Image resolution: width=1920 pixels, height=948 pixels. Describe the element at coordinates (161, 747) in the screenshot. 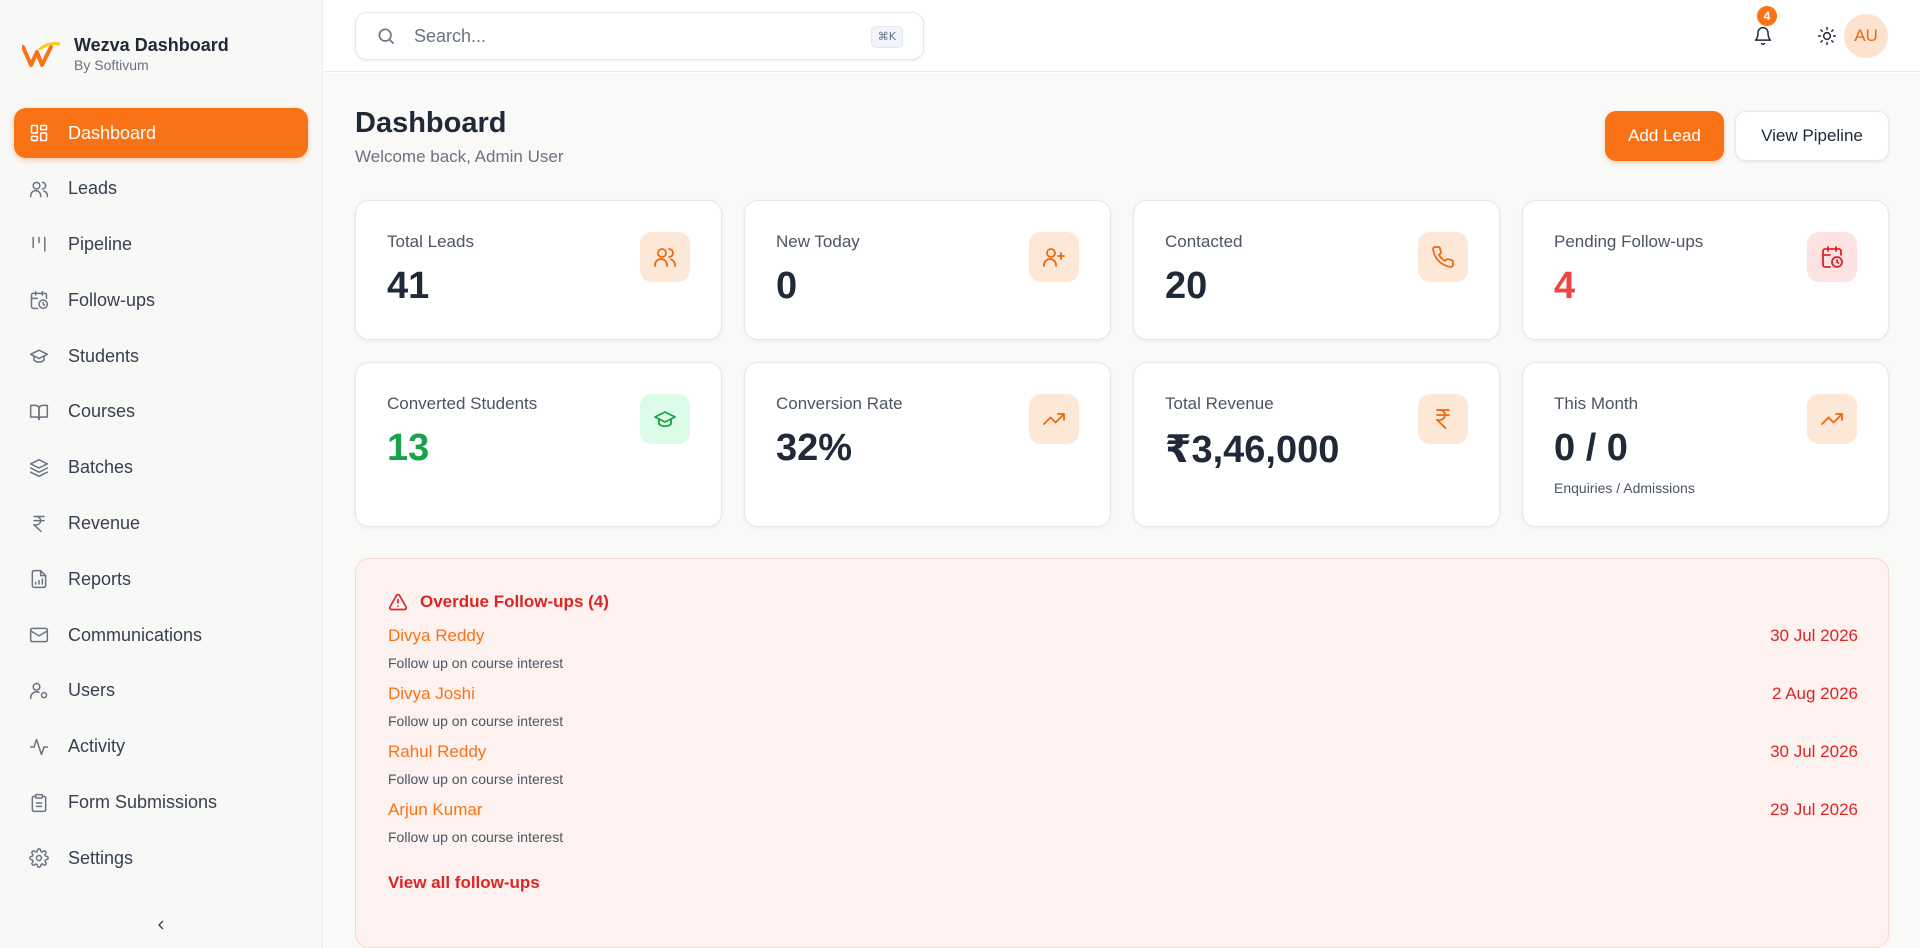

I see `sidebar-item-activity: Activity` at that location.